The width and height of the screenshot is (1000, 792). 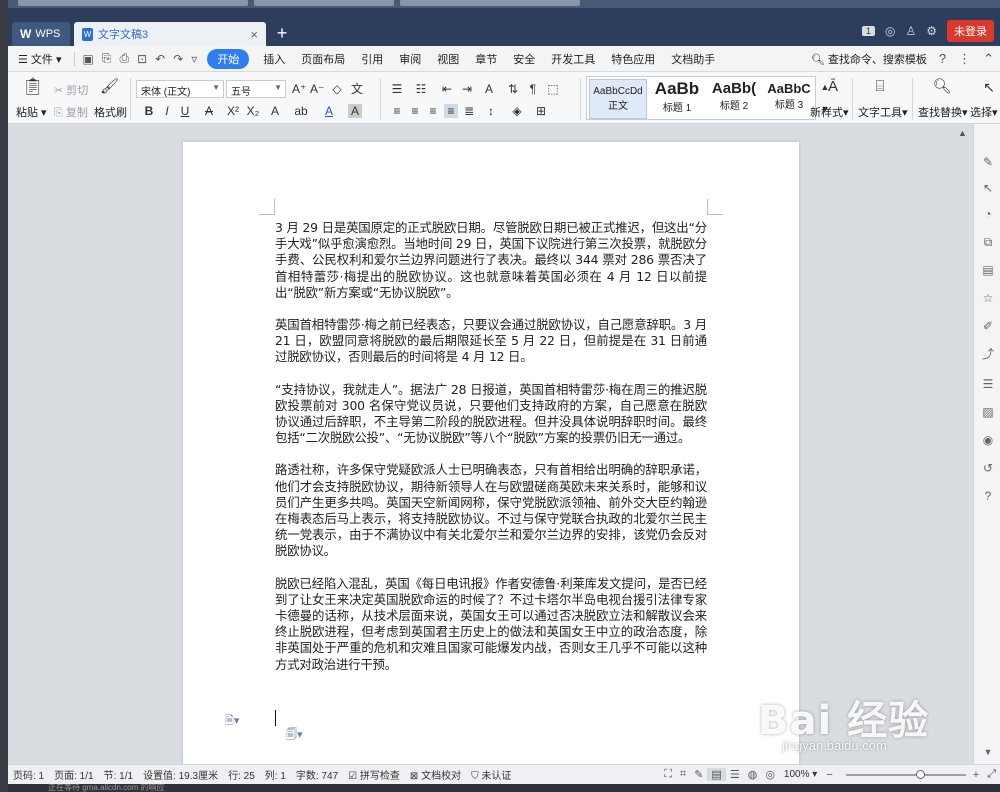 What do you see at coordinates (256, 89) in the screenshot?
I see `font-size-select: 五号 ▼` at bounding box center [256, 89].